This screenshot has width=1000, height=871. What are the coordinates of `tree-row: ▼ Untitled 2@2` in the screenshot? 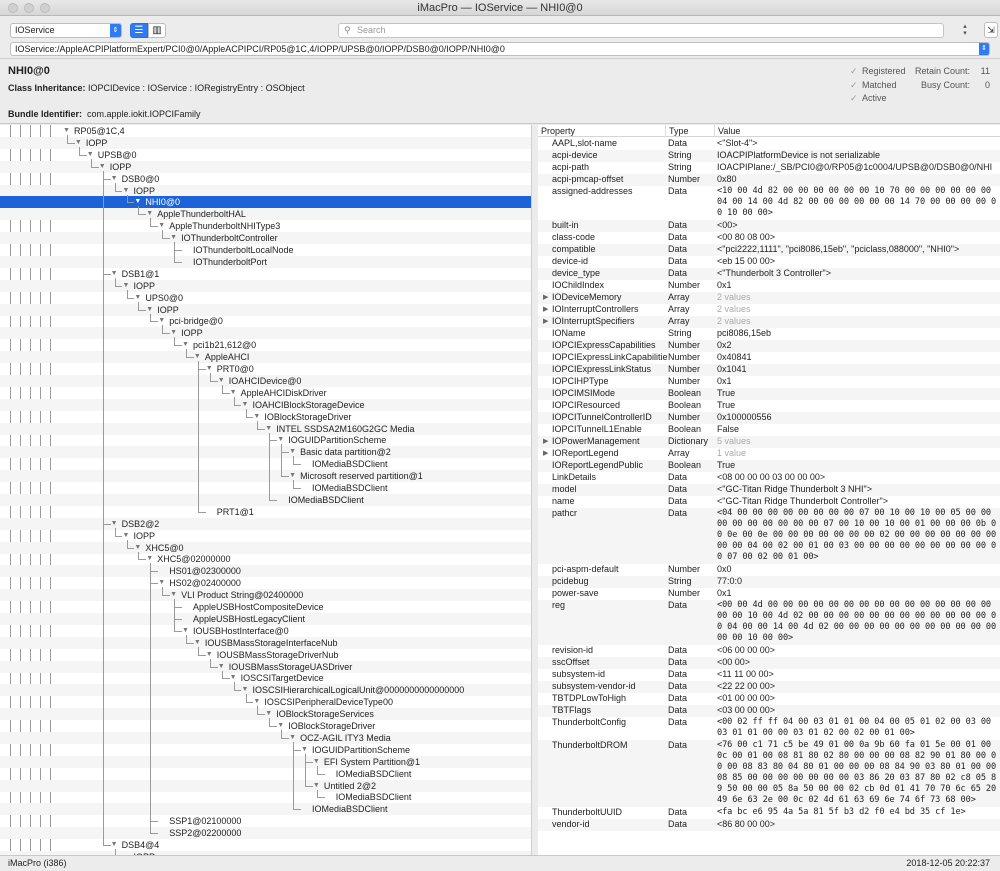 It's located at (265, 785).